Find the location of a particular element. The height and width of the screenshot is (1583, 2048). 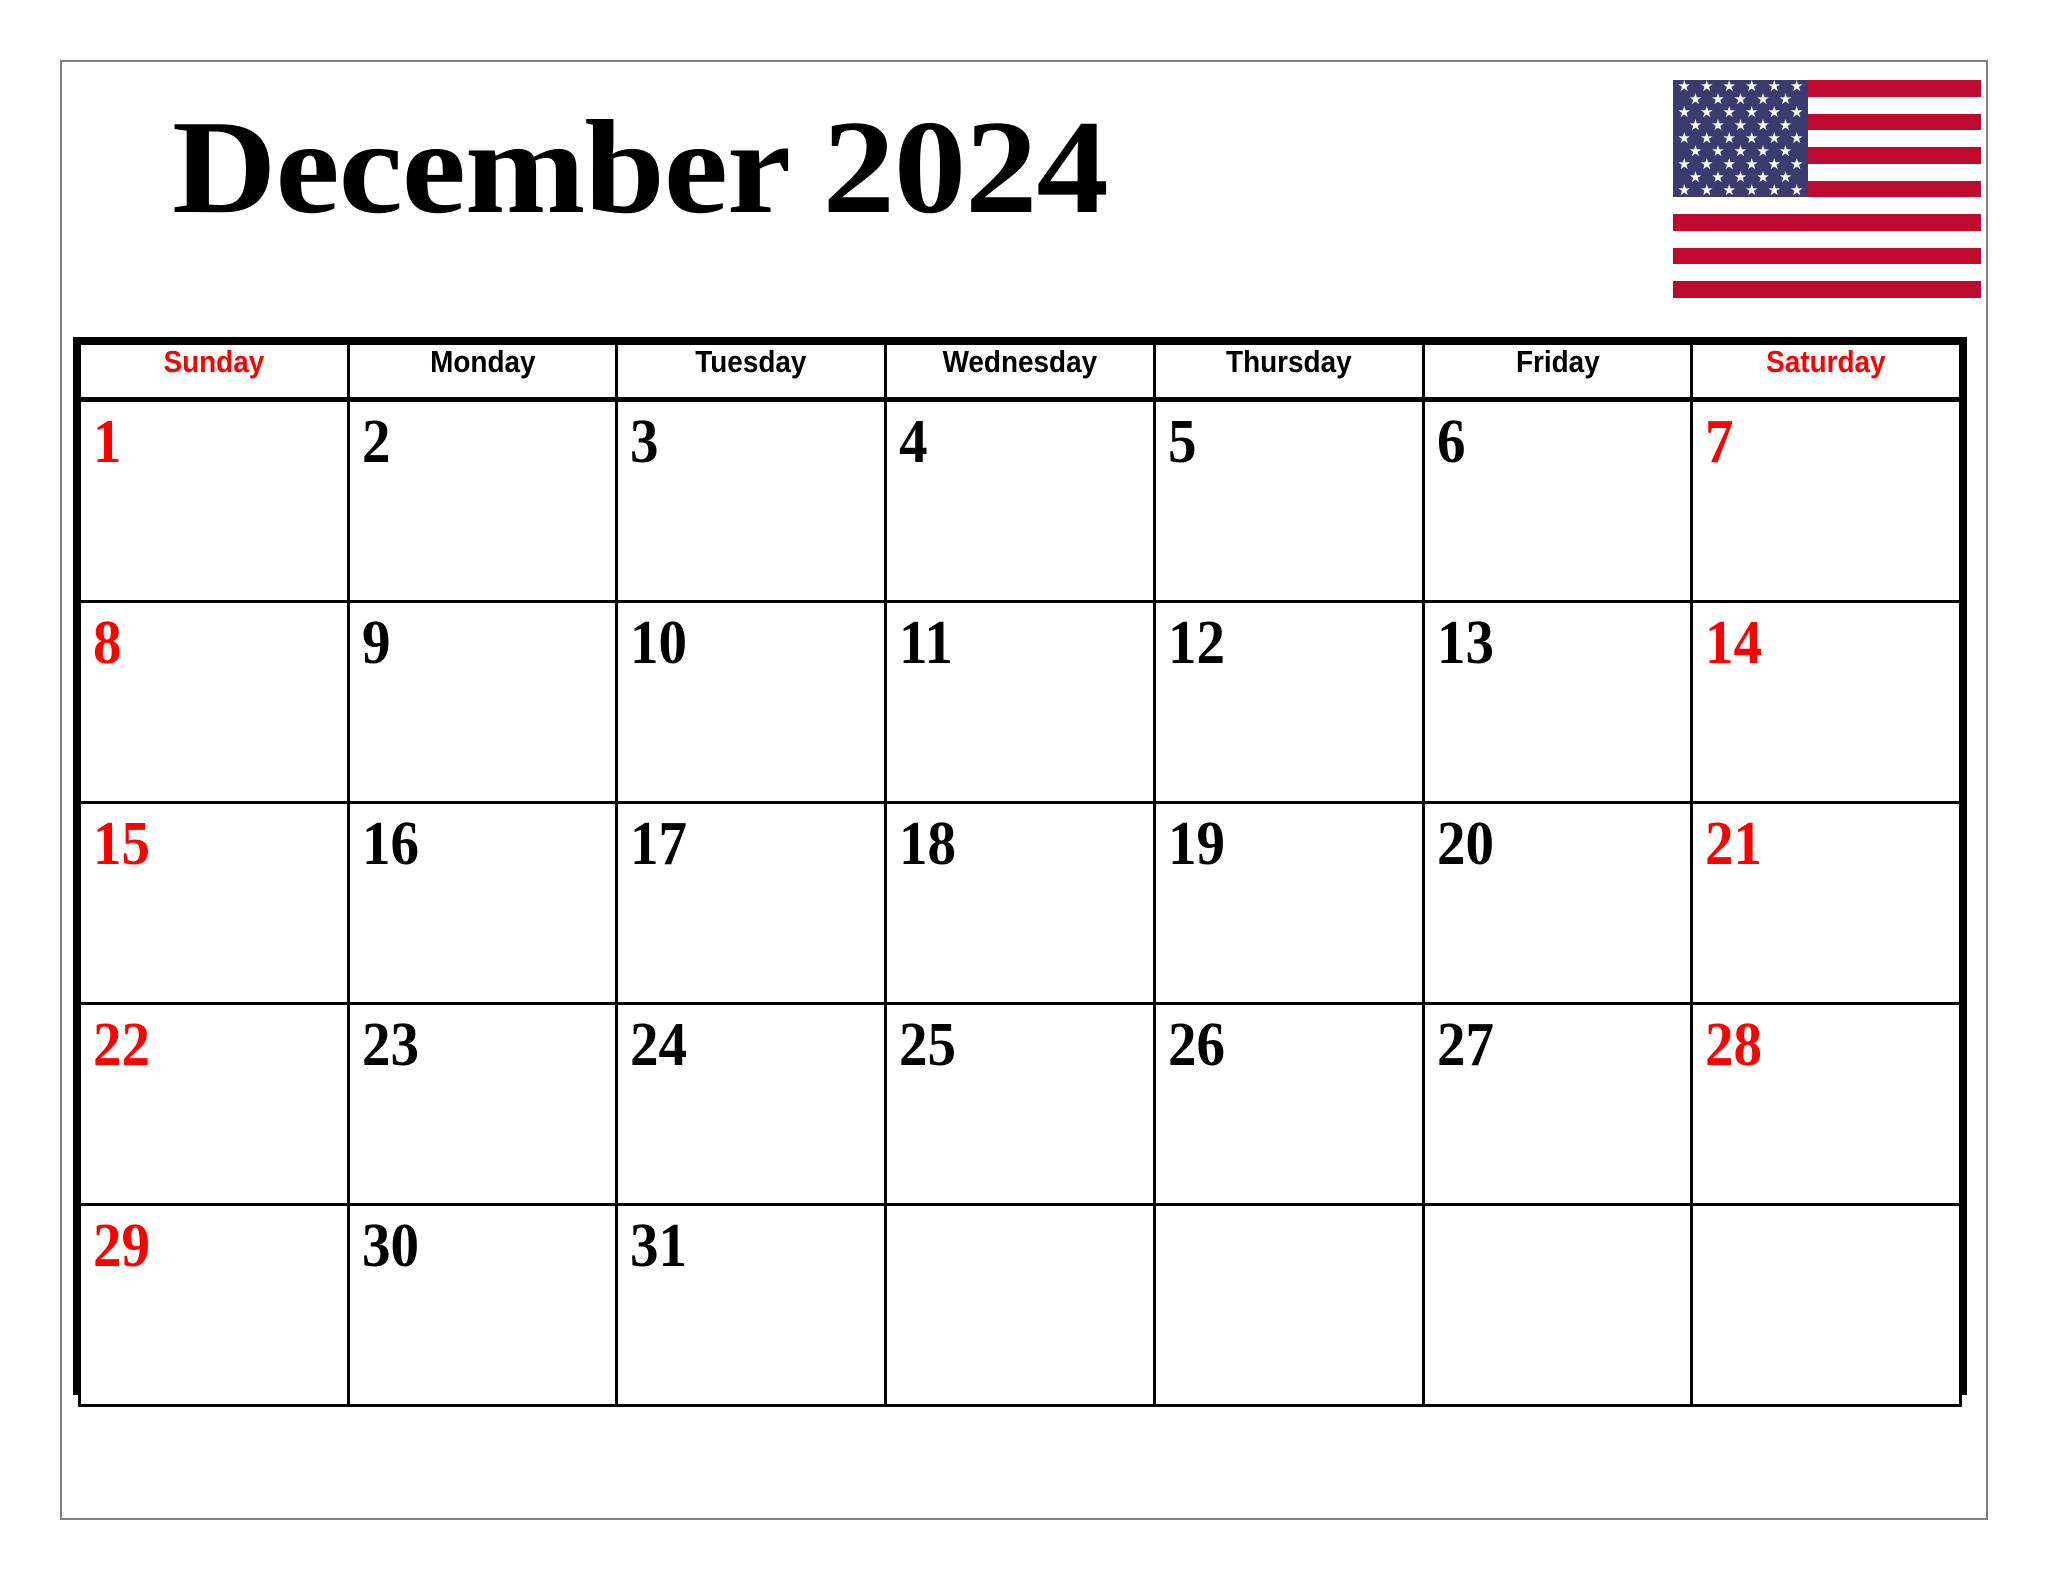

calendar-day-cell: 28 is located at coordinates (1826, 1104).